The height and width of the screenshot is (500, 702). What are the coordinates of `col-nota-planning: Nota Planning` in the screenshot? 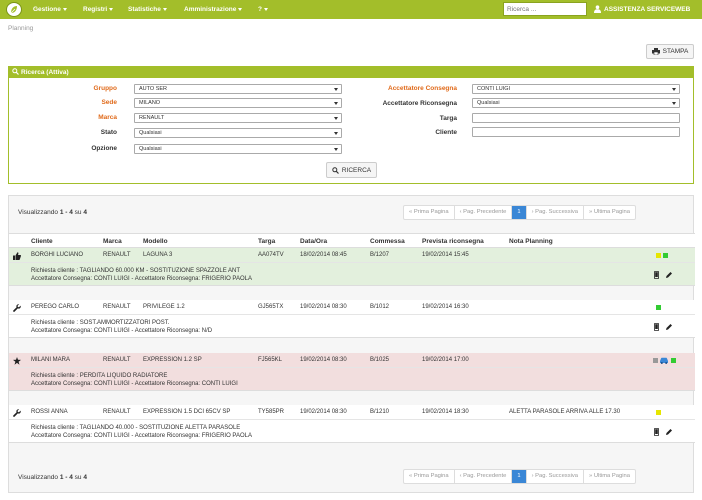 It's located at (531, 241).